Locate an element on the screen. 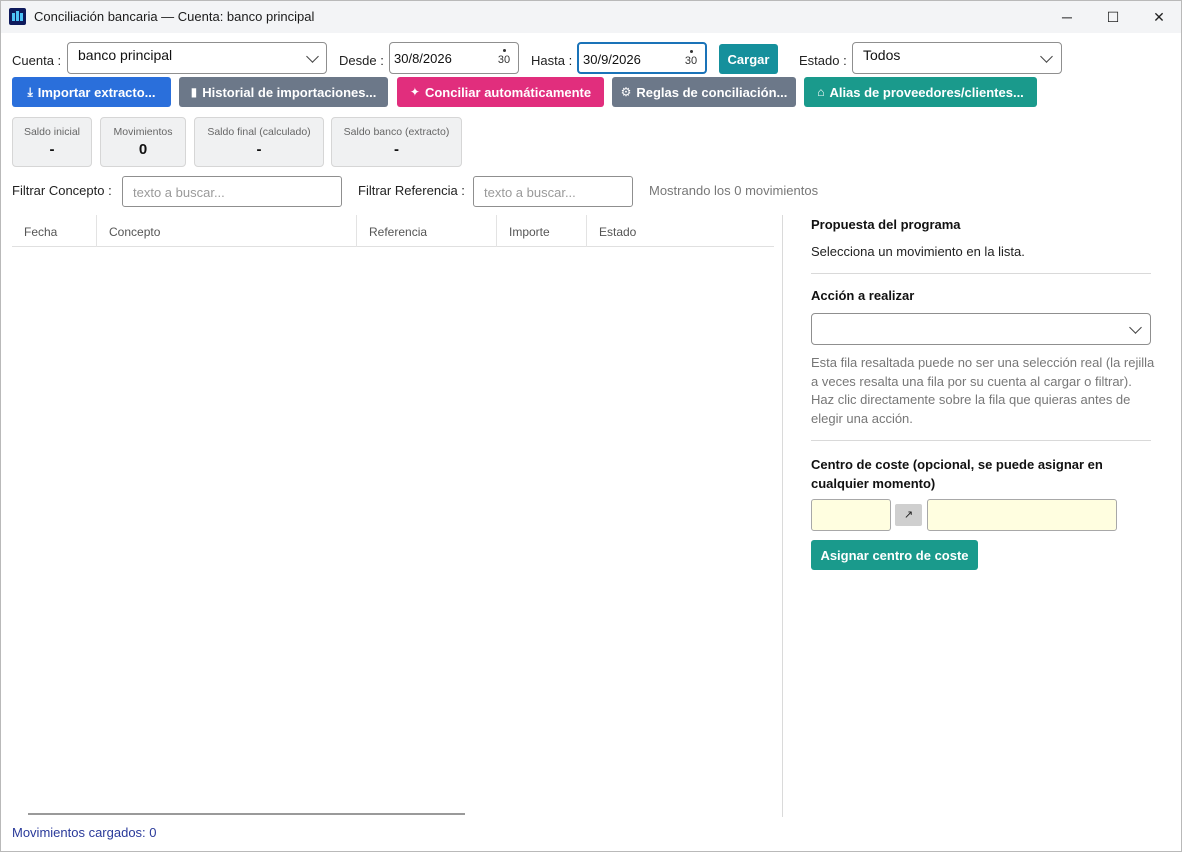 This screenshot has width=1182, height=852. movements-table-header: Fecha Concepto Referencia Importe Estado is located at coordinates (393, 231).